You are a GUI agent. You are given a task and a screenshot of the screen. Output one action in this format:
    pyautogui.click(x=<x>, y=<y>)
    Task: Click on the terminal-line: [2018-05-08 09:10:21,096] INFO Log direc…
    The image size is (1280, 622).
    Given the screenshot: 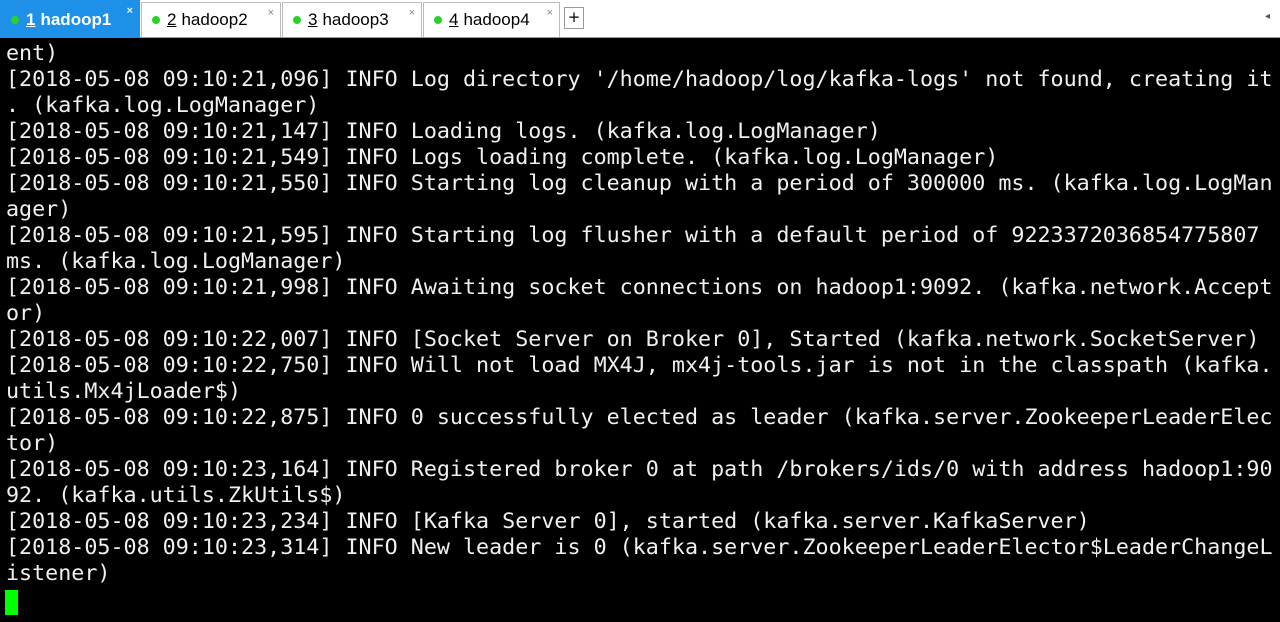 What is the action you would take?
    pyautogui.click(x=639, y=79)
    